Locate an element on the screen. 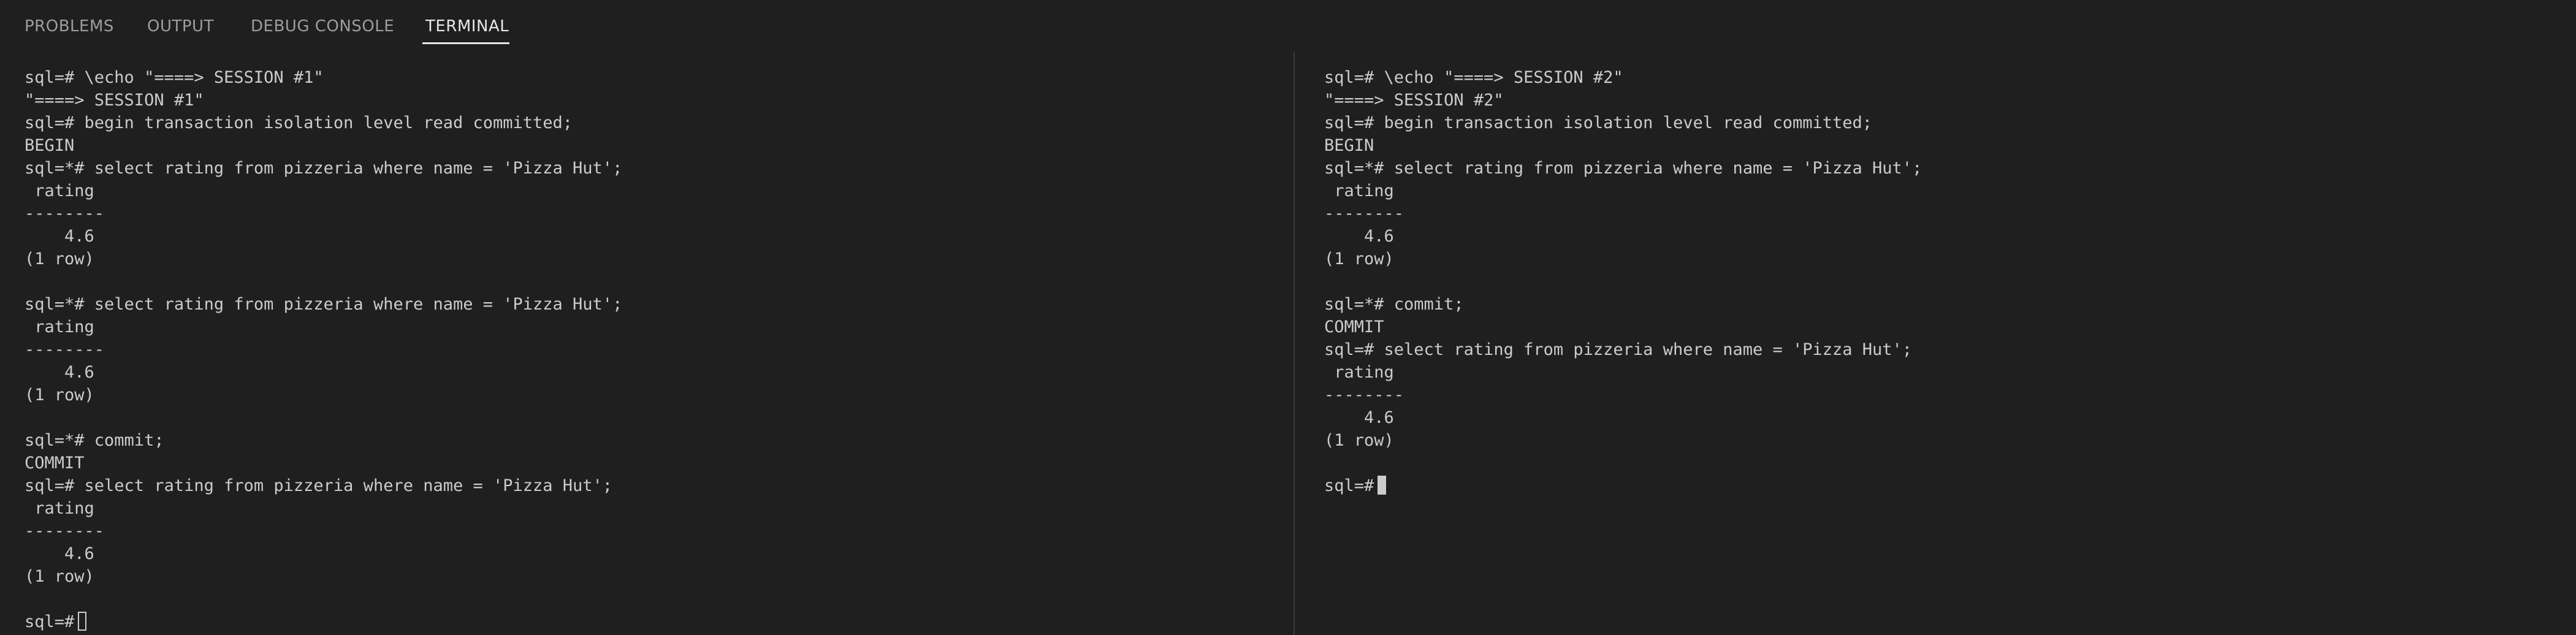 This screenshot has height=635, width=2576. terminal-line: "====> SESSION #1" is located at coordinates (114, 101).